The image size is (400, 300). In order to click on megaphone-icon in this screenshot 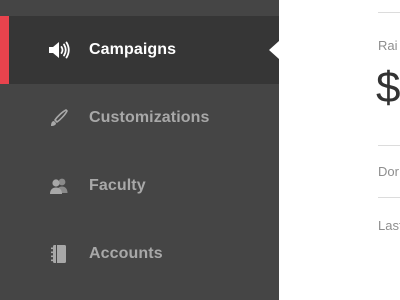, I will do `click(59, 50)`.